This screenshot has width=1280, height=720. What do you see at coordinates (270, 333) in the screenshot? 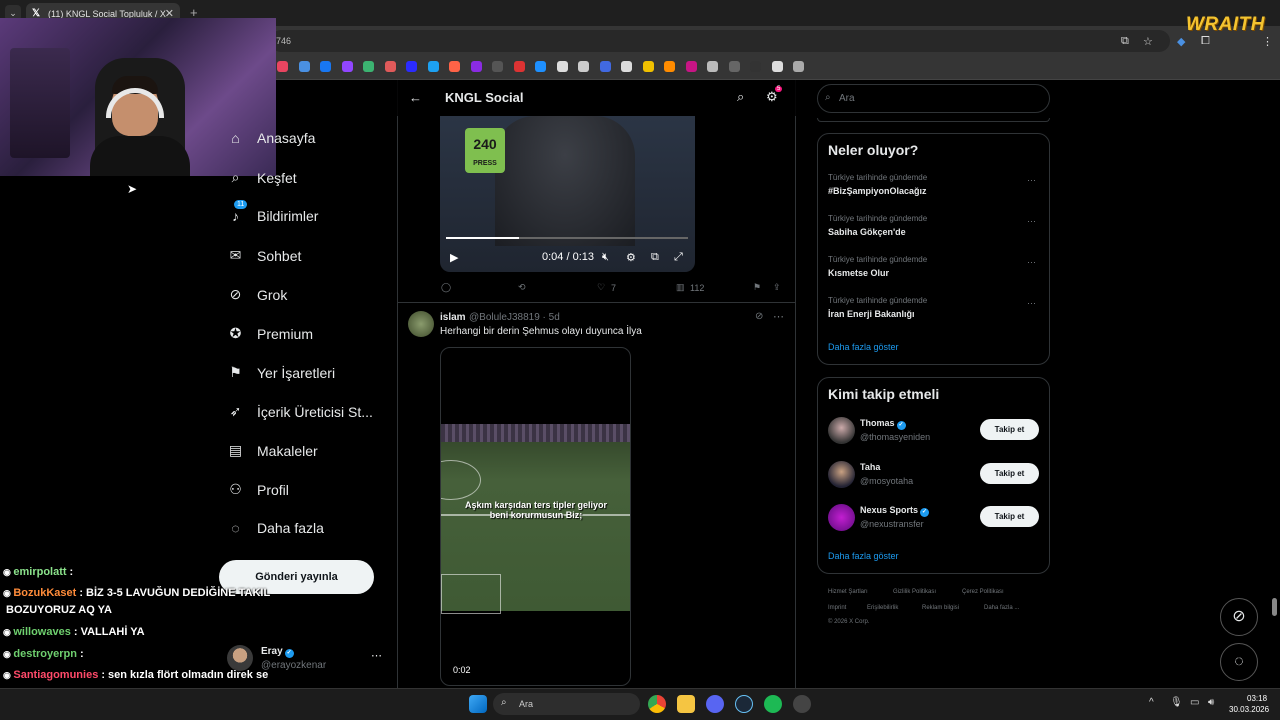
I see `nav-item-6: ✪ Premium` at bounding box center [270, 333].